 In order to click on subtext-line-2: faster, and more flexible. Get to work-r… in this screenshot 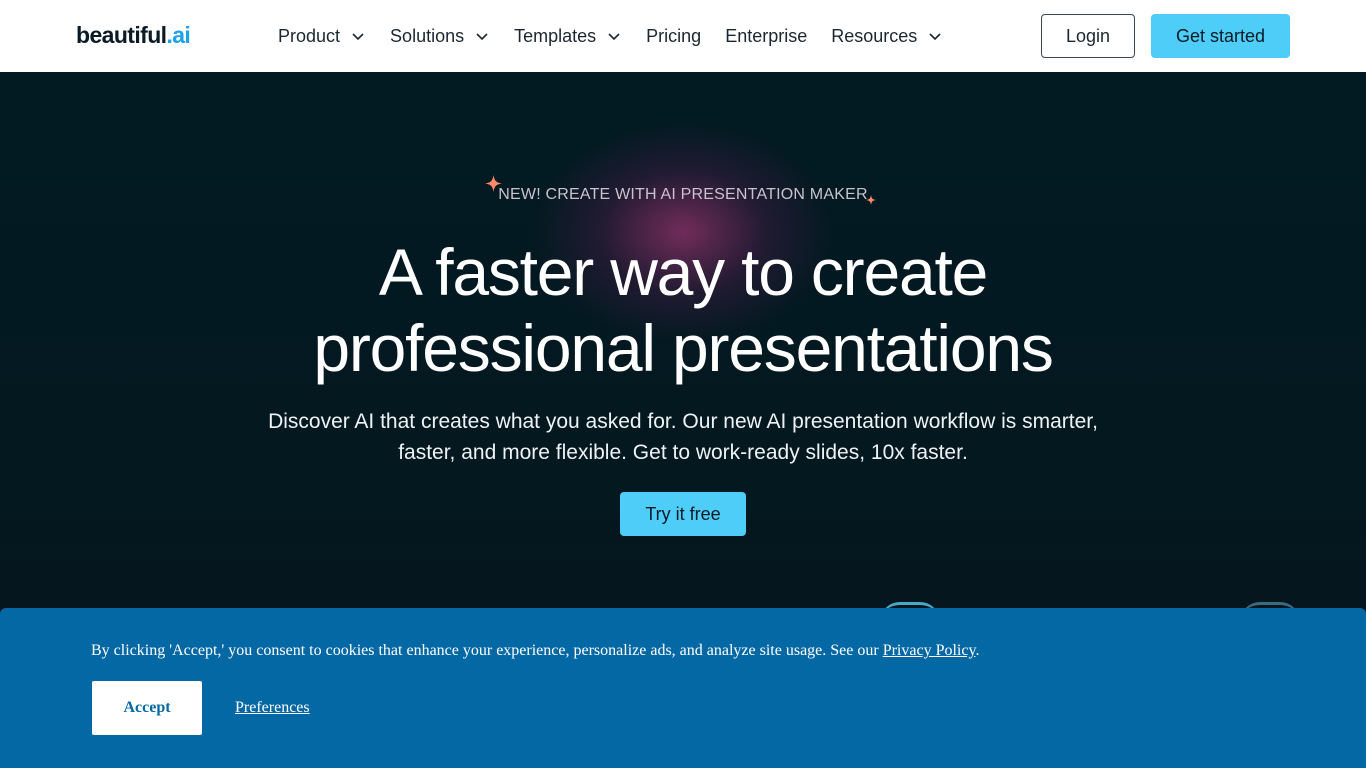, I will do `click(683, 452)`.